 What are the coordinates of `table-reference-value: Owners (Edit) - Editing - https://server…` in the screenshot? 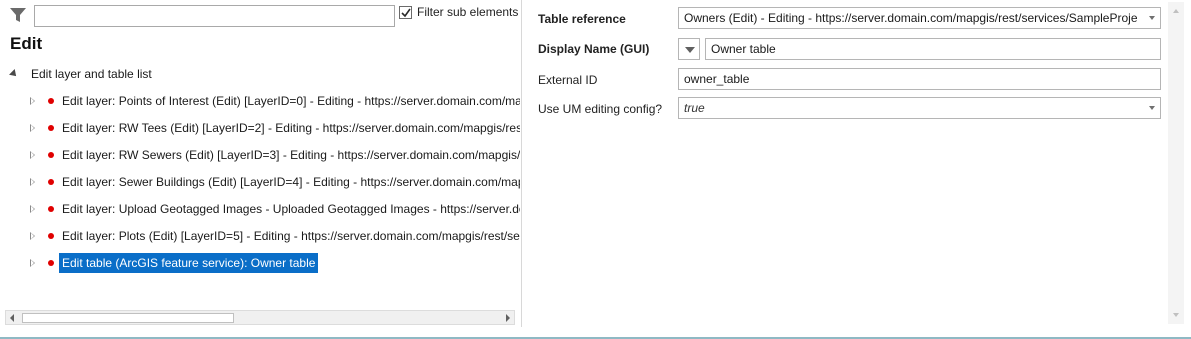 It's located at (911, 18).